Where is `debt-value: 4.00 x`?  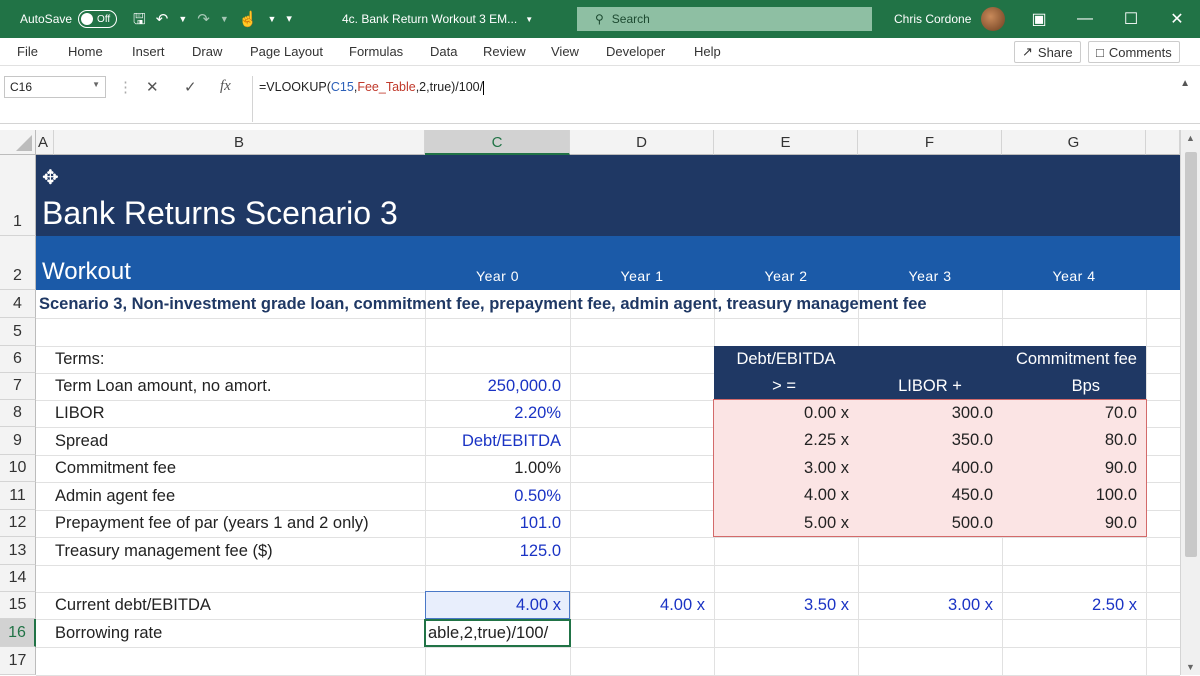 debt-value: 4.00 x is located at coordinates (497, 605).